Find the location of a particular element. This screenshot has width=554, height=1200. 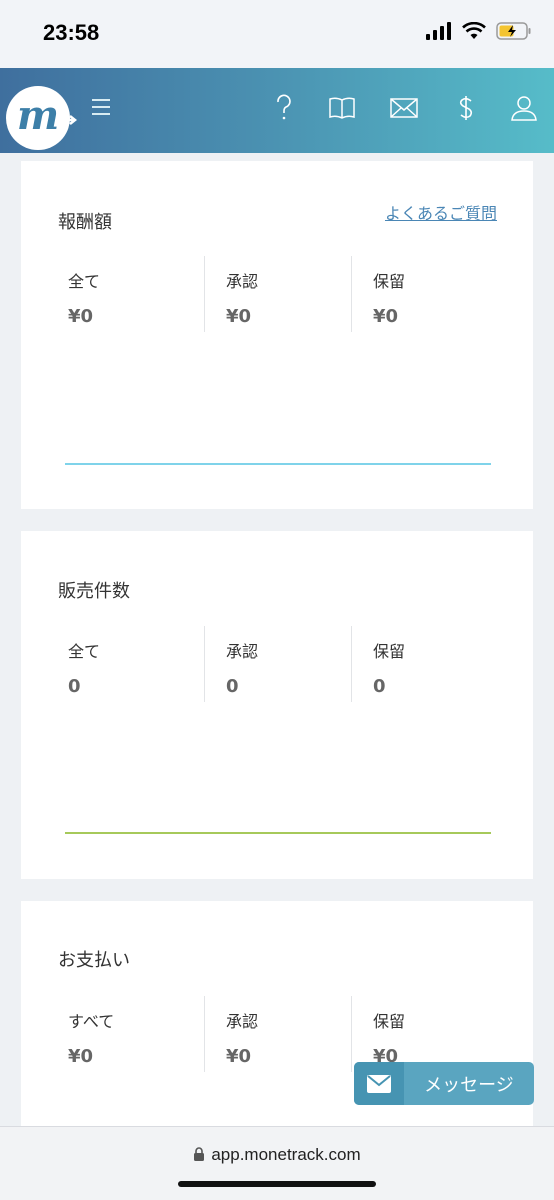

status-bar: 23:58 is located at coordinates (277, 34).